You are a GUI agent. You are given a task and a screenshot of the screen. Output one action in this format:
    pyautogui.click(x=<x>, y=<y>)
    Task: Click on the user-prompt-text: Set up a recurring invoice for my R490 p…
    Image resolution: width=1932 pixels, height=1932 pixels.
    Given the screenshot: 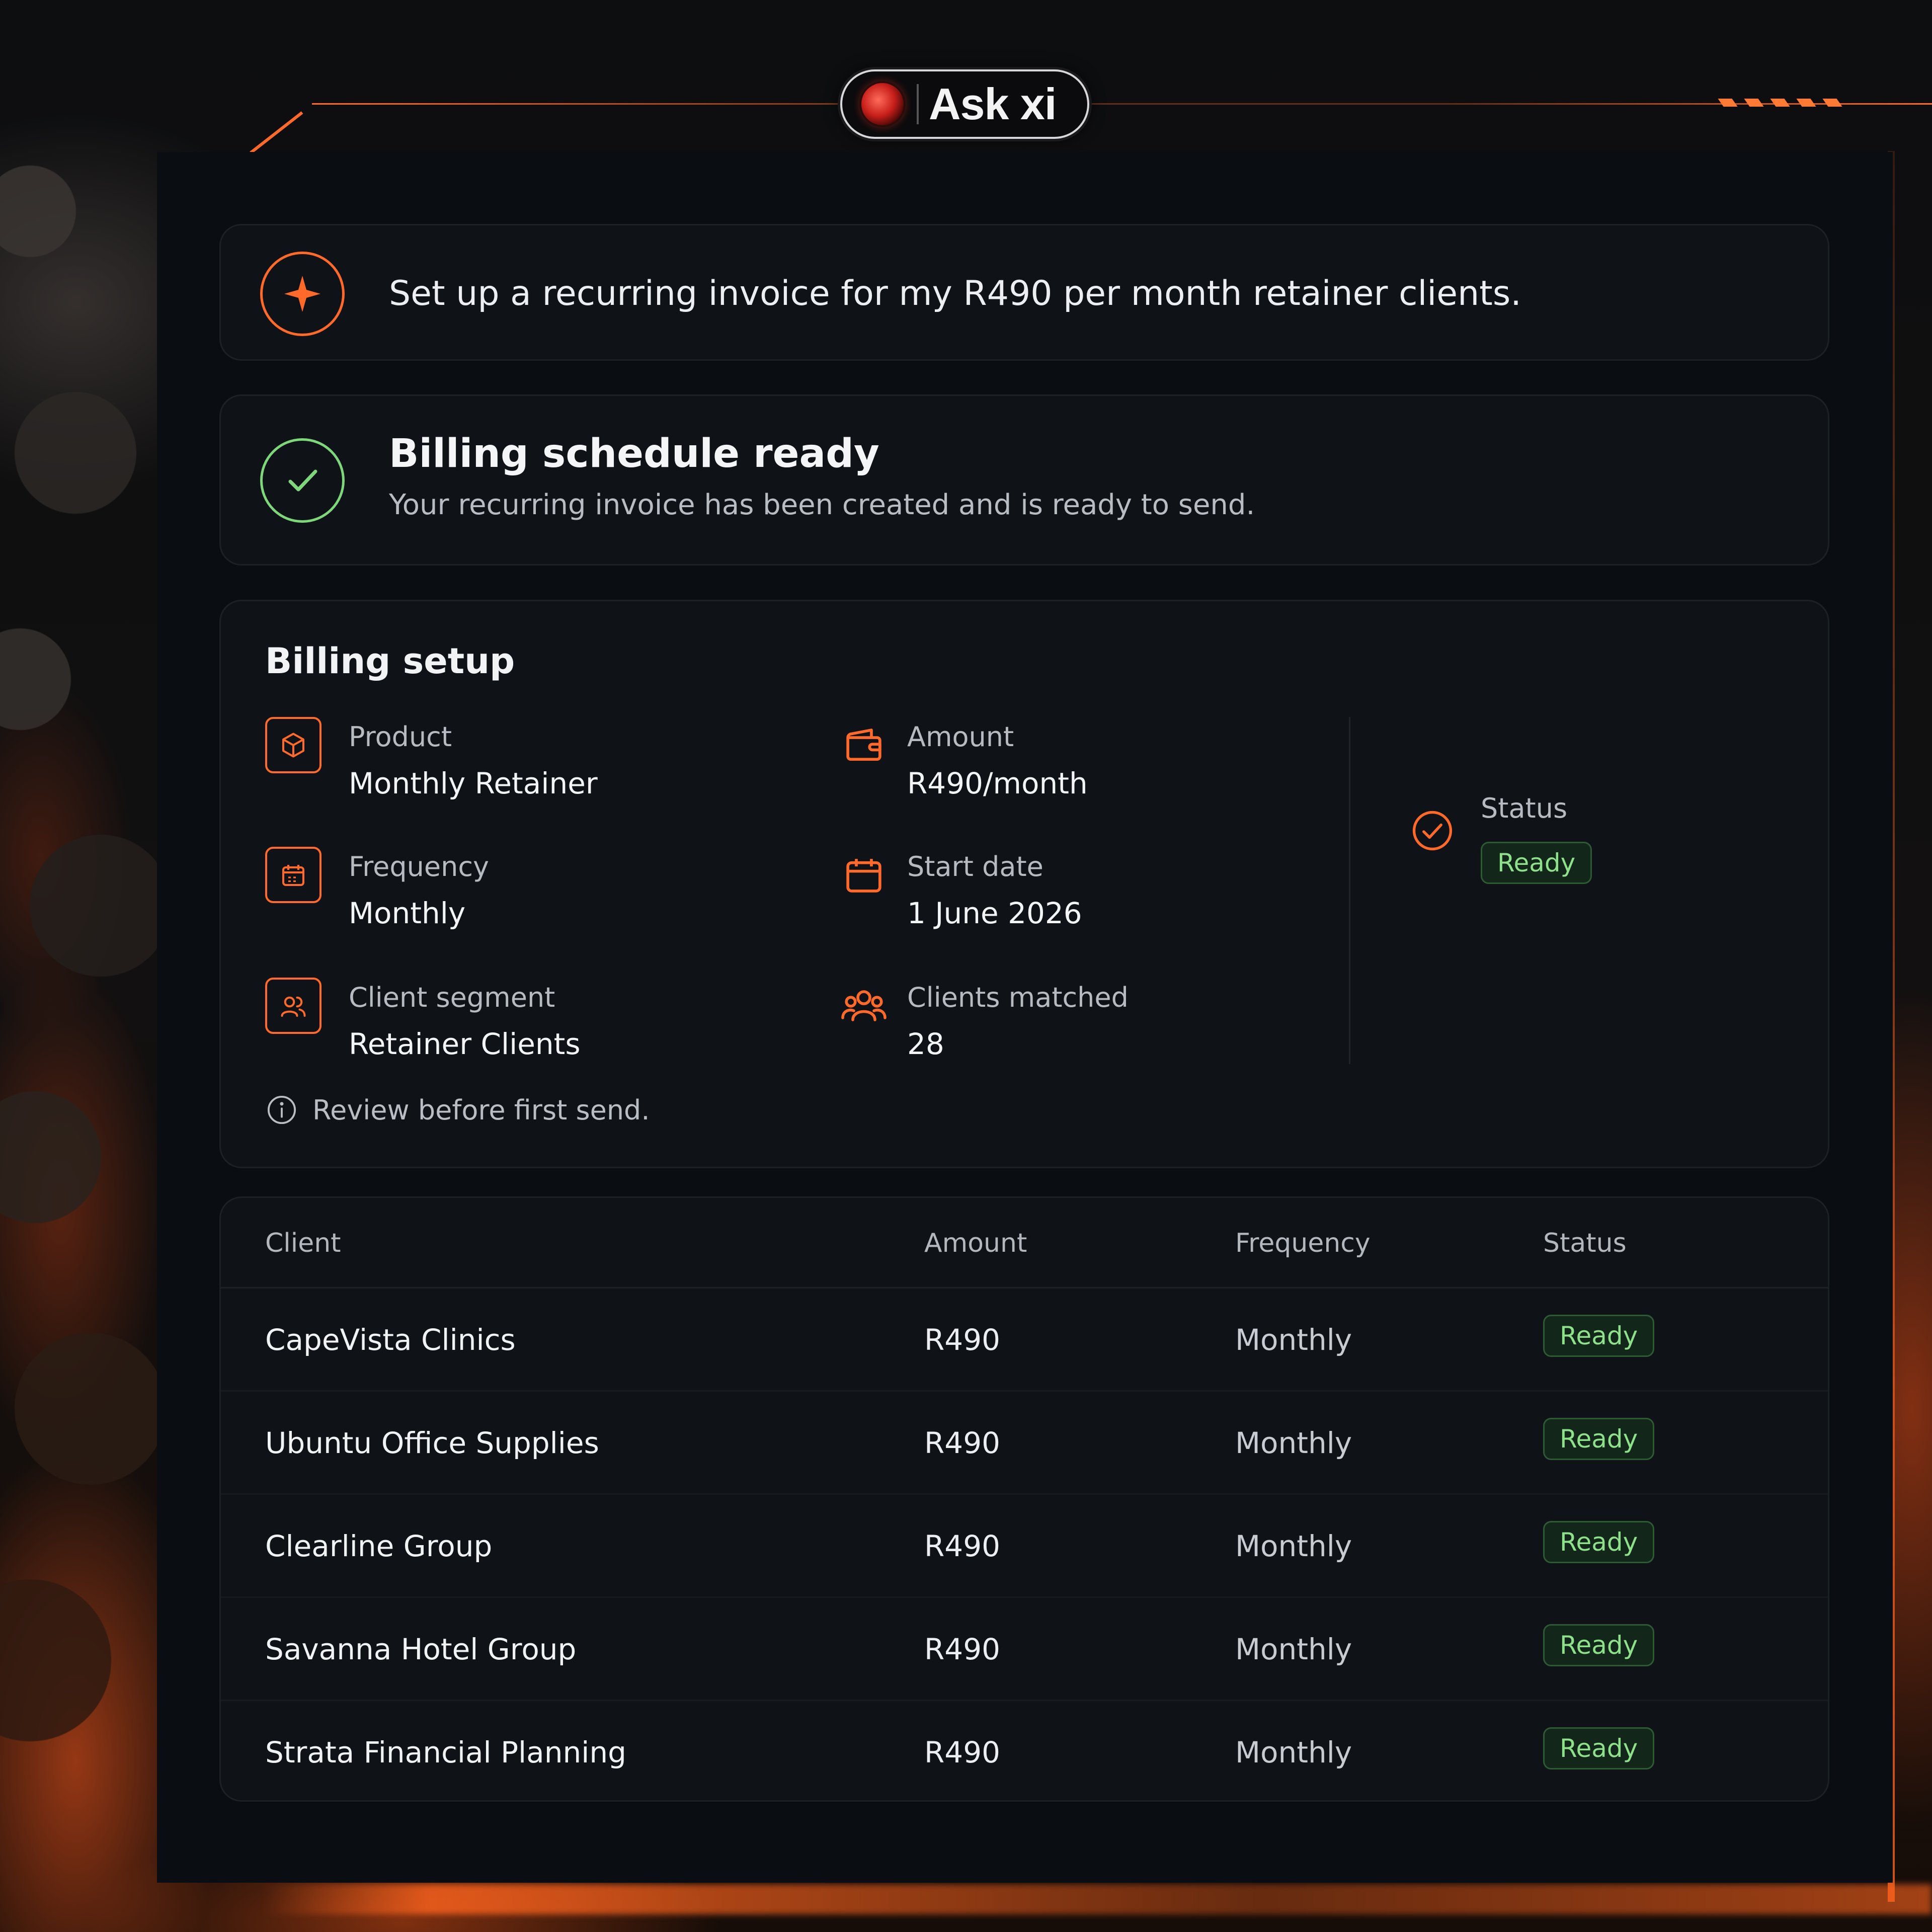 What is the action you would take?
    pyautogui.click(x=955, y=293)
    